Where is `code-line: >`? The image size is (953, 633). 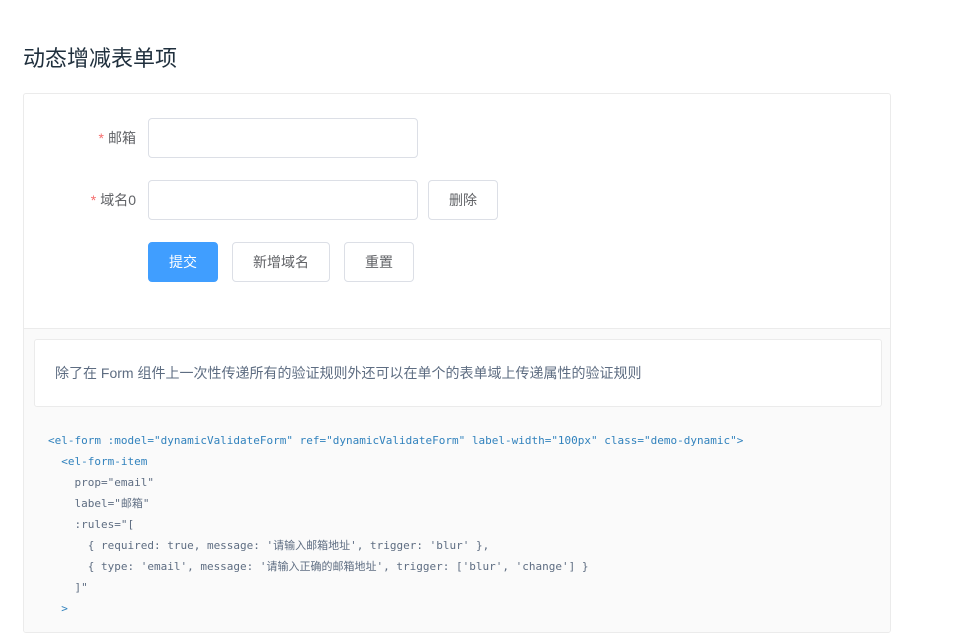 code-line: > is located at coordinates (58, 608).